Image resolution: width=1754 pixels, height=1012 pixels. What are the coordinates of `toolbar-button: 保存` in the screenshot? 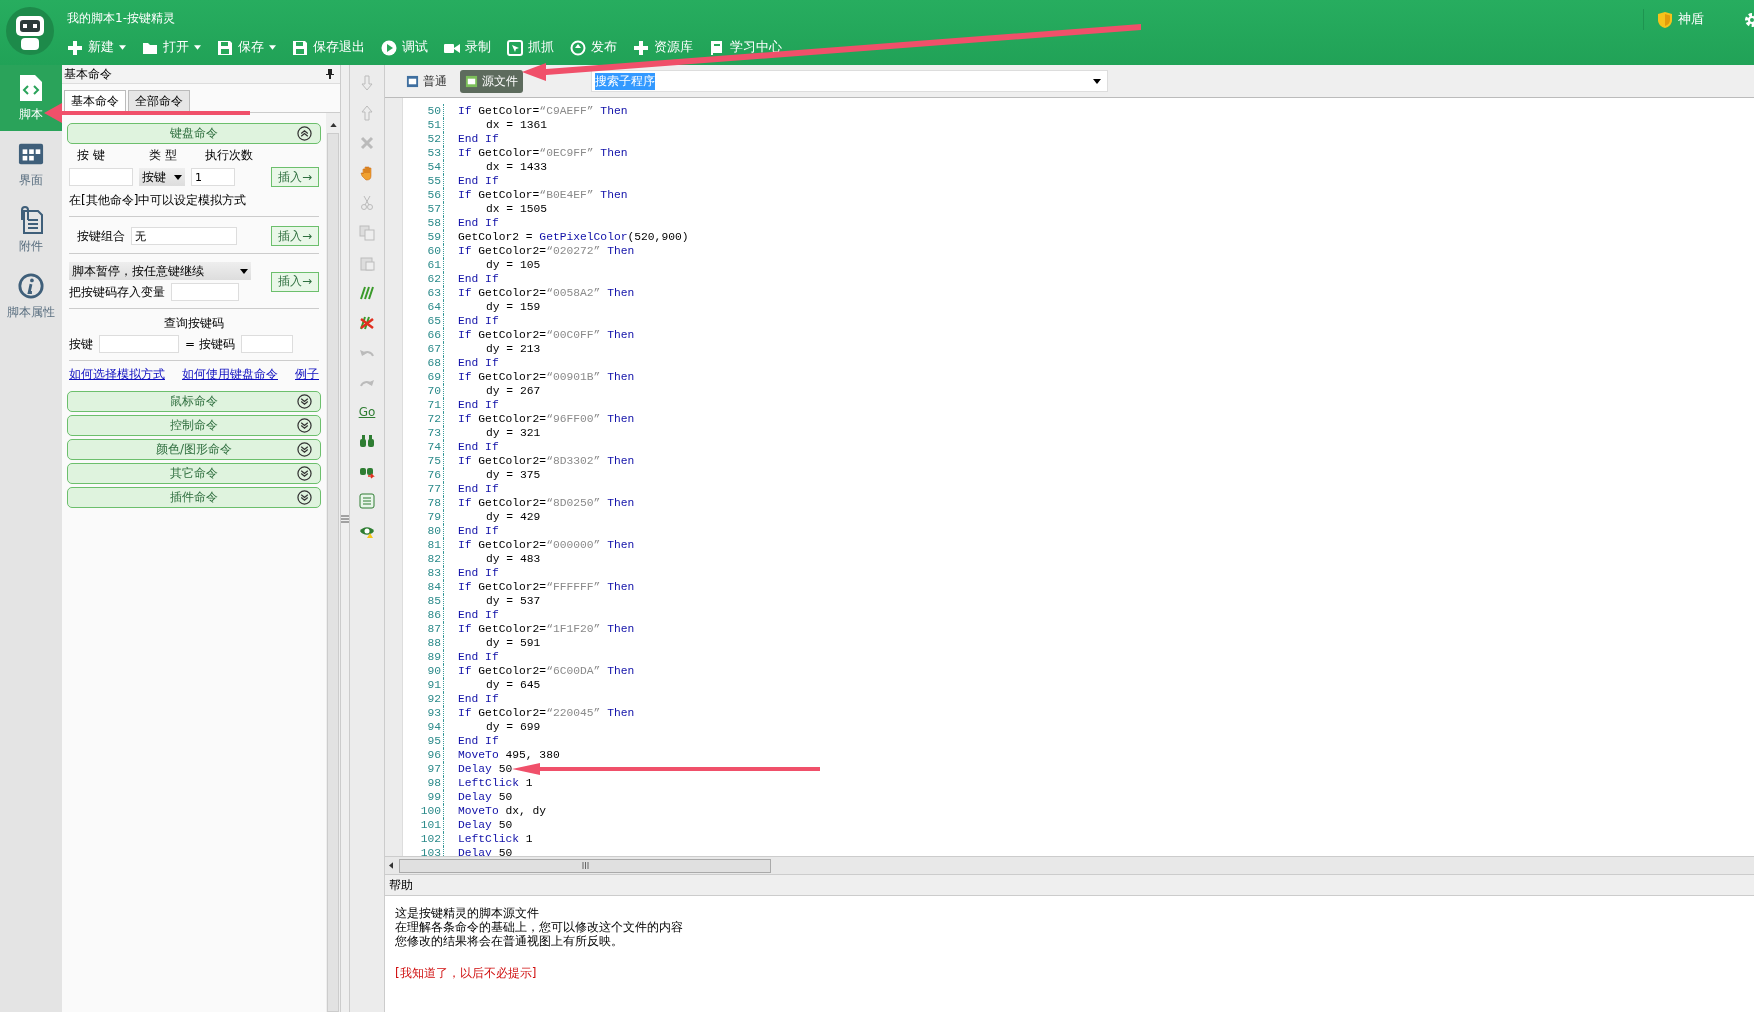 It's located at (246, 47).